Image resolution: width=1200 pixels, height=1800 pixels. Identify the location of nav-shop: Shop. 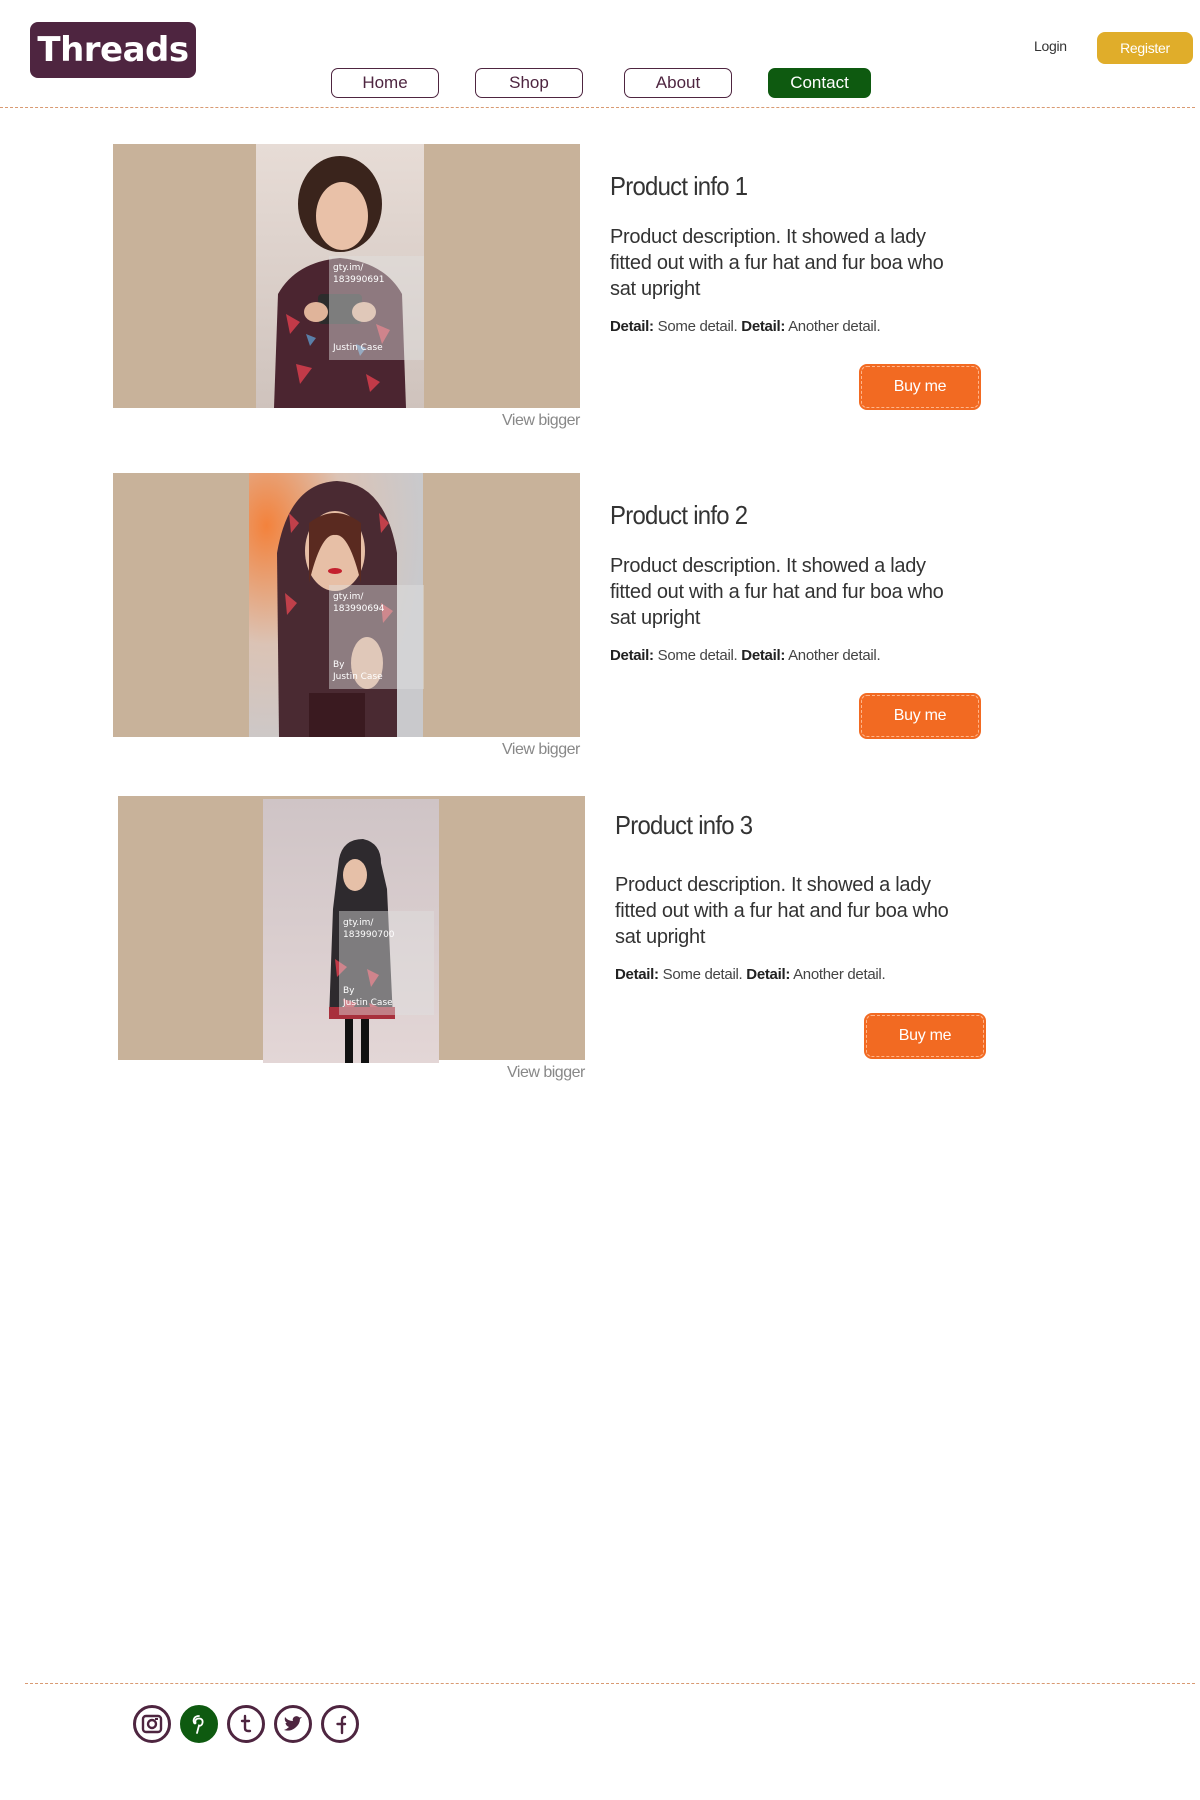
(529, 83).